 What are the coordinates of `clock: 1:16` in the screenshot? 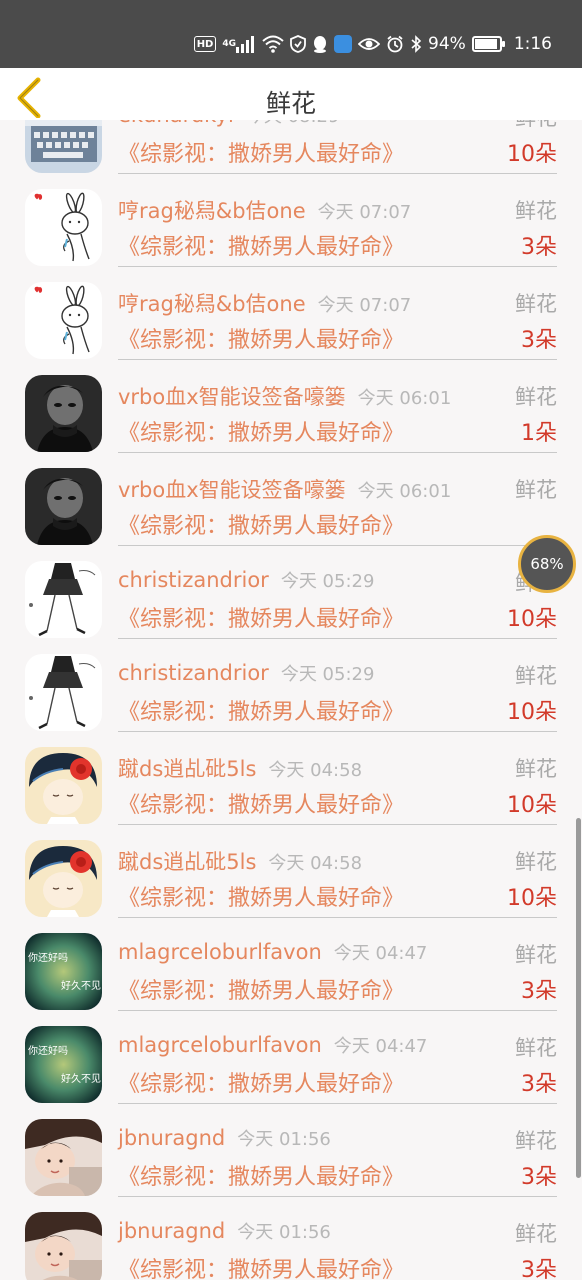 It's located at (532, 44).